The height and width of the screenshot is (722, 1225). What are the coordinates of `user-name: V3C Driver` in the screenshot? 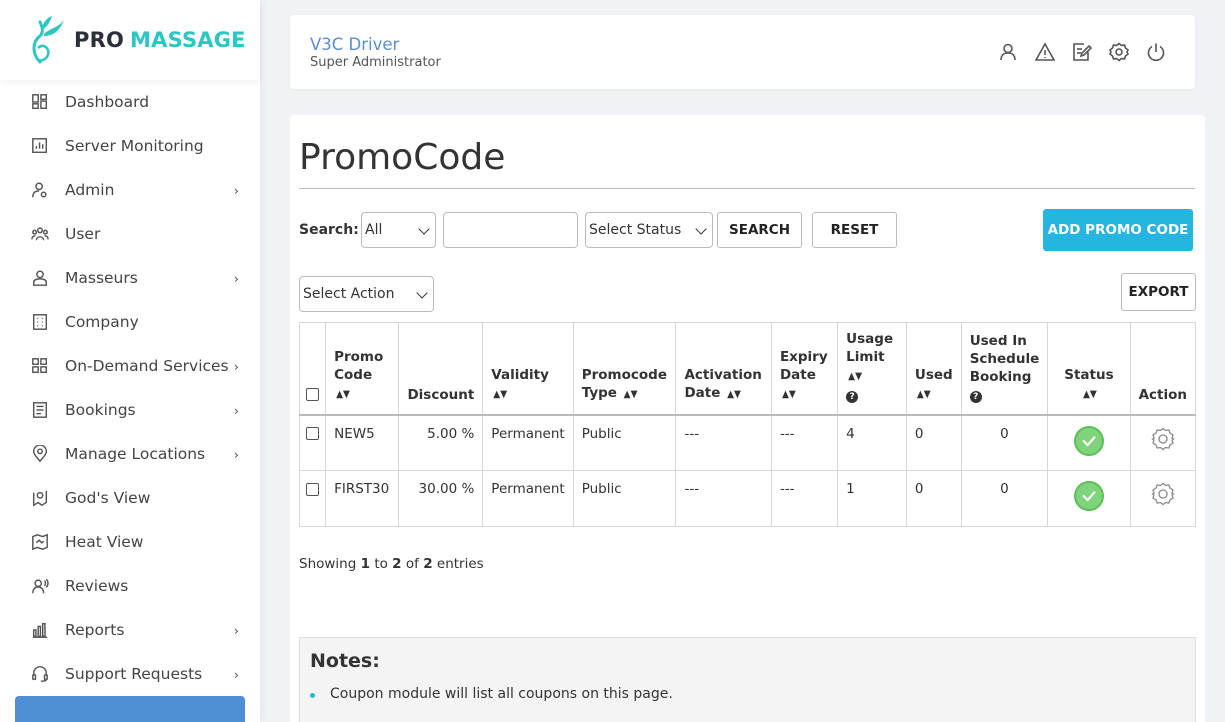 It's located at (354, 44).